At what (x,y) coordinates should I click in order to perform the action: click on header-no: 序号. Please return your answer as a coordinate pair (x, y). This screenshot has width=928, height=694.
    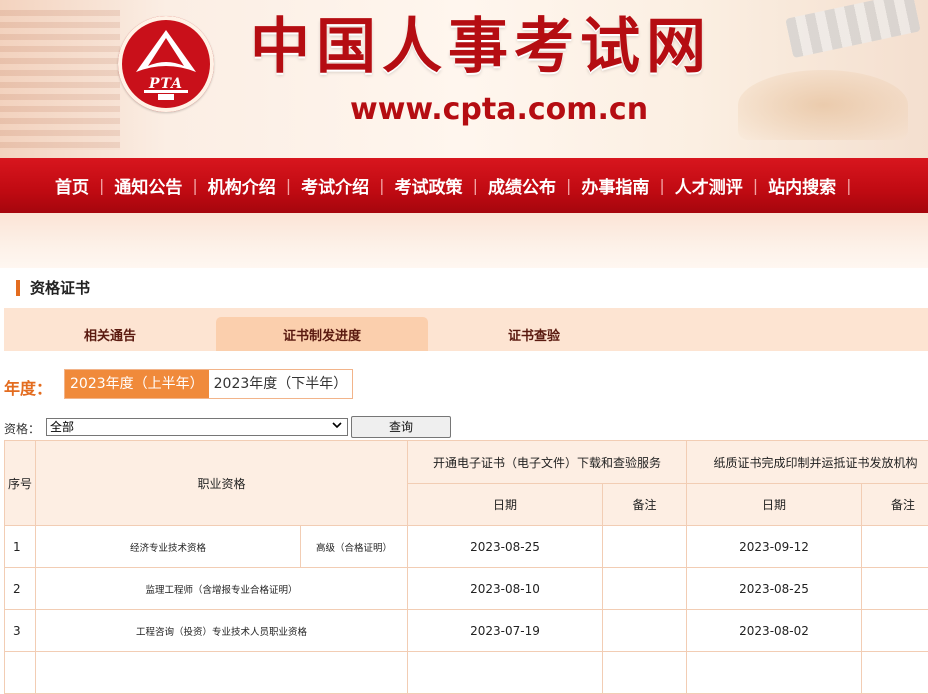
    Looking at the image, I should click on (20, 483).